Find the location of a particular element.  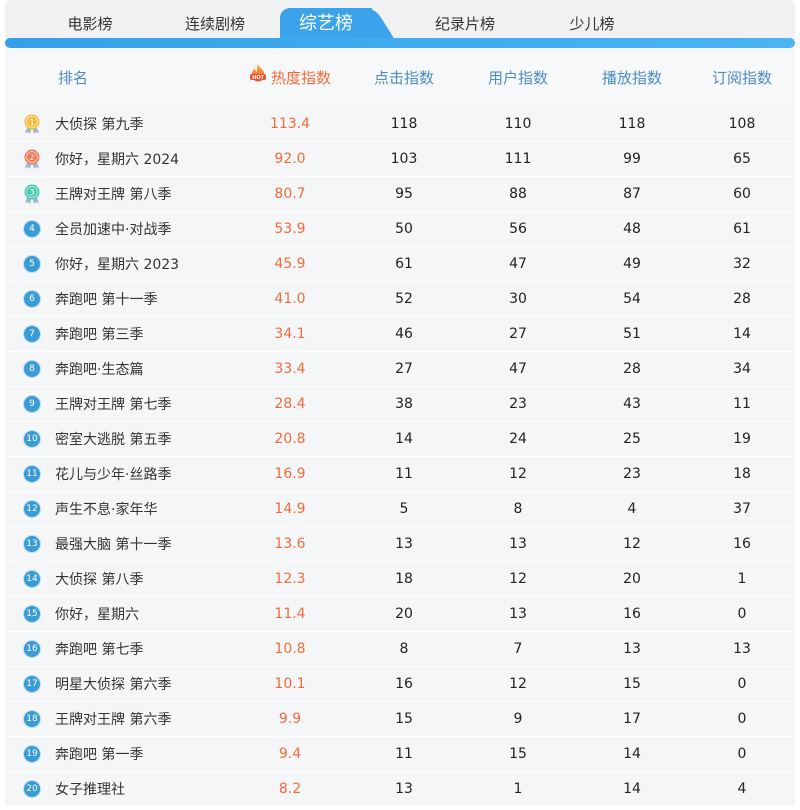

program-name: 奔跑吧 第七季 is located at coordinates (99, 649).